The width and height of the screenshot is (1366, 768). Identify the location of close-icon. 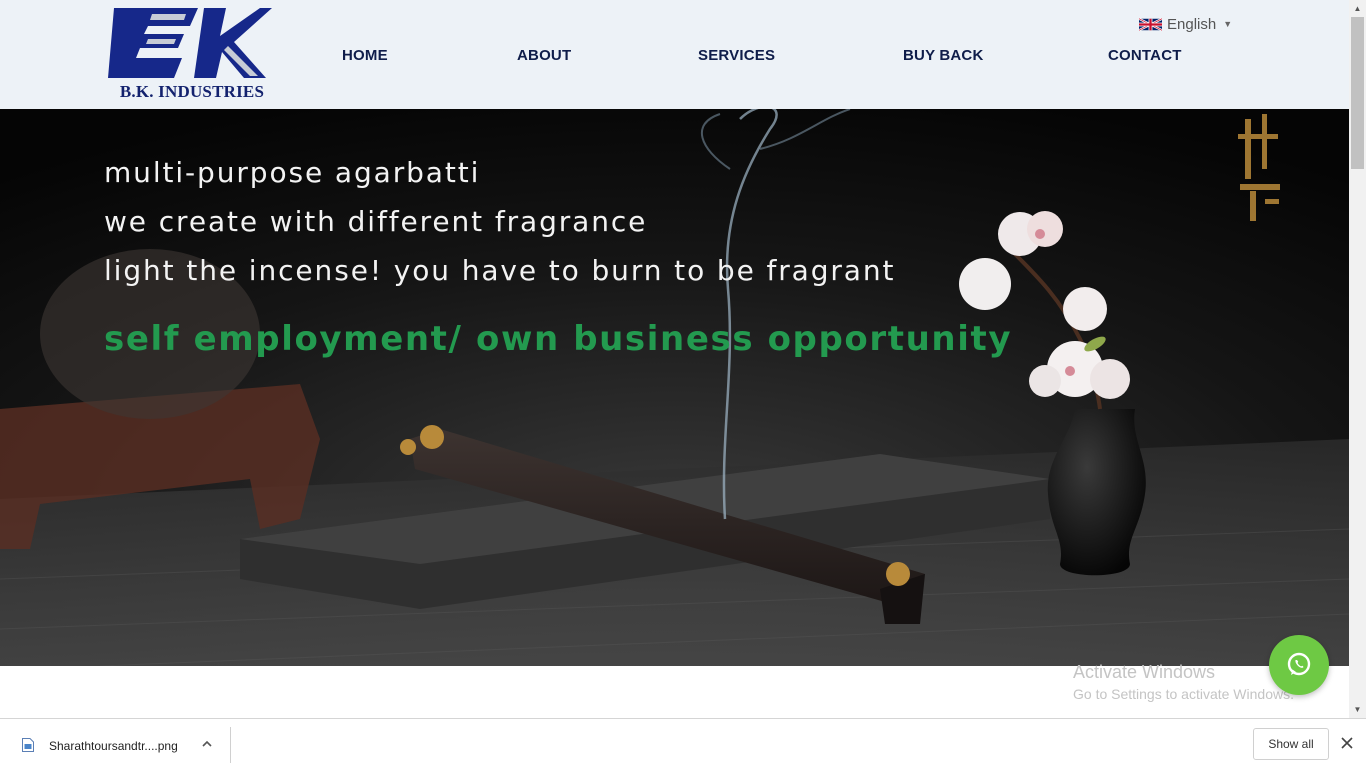
(1347, 743).